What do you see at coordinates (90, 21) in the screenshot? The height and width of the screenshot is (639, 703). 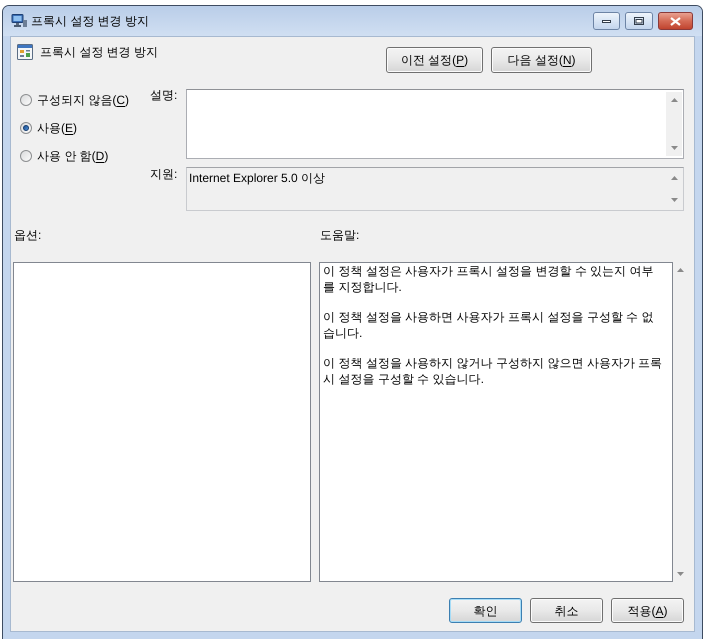 I see `window-title: 프록시 설정 변경 방지` at bounding box center [90, 21].